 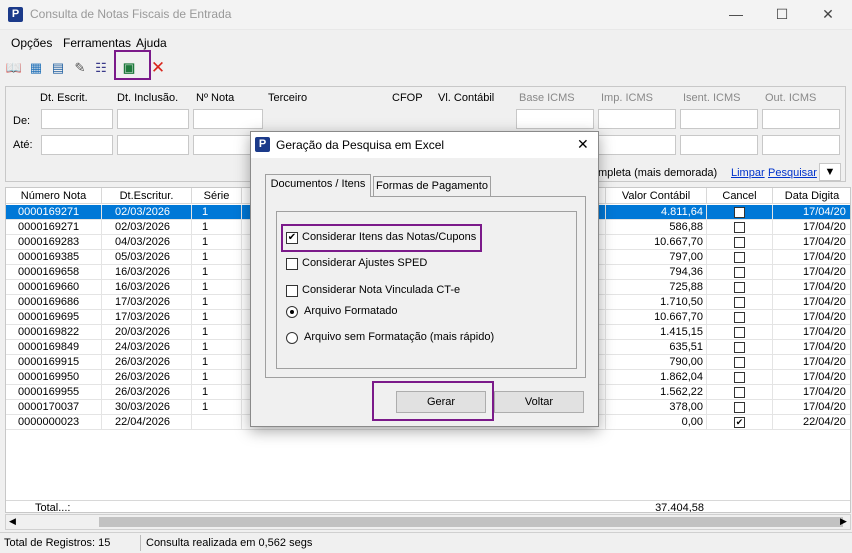 What do you see at coordinates (217, 196) in the screenshot?
I see `col-header-serie: Série` at bounding box center [217, 196].